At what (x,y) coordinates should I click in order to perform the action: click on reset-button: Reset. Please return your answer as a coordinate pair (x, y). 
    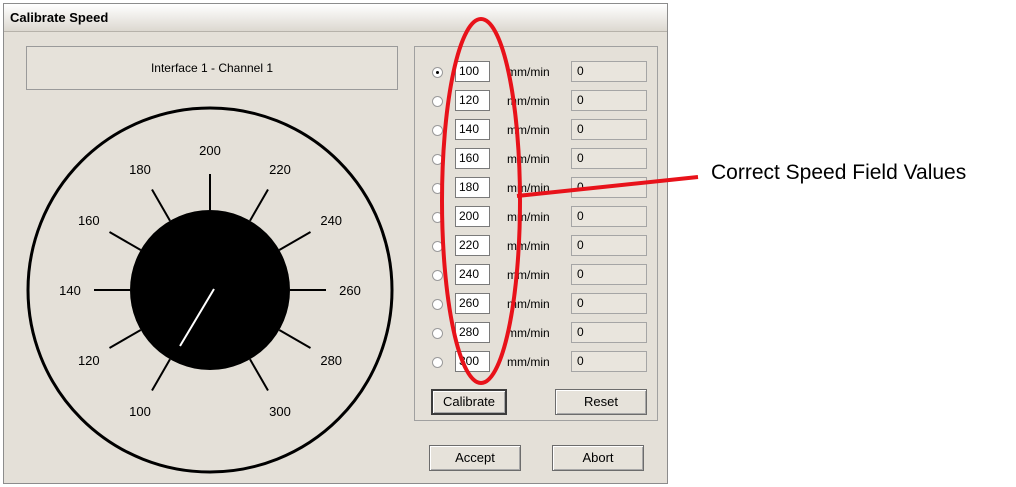
    Looking at the image, I should click on (601, 402).